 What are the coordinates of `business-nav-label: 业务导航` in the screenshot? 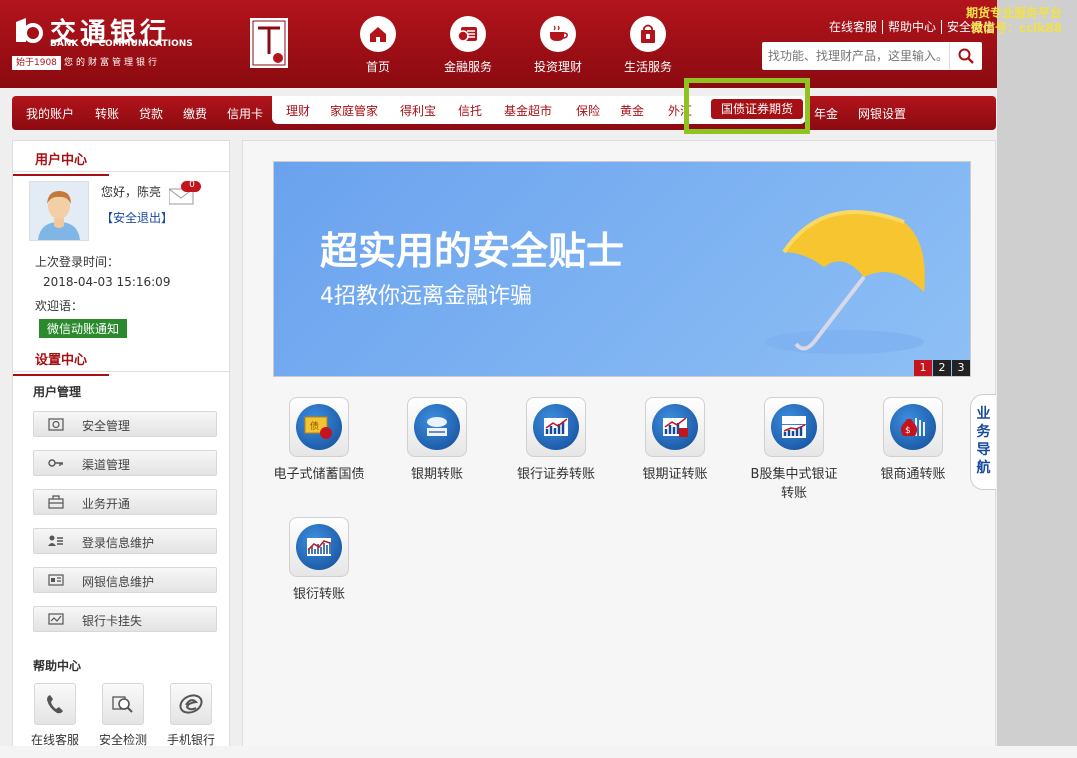 It's located at (983, 441).